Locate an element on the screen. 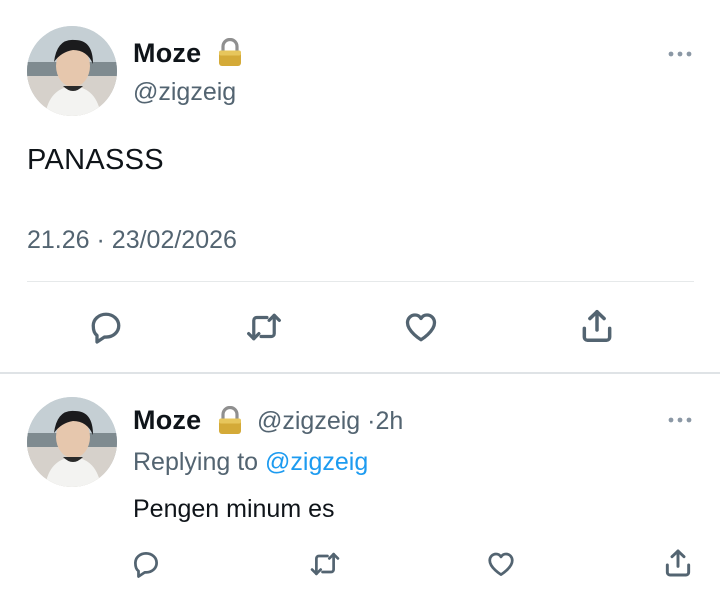  reply-text: Pengen minum es is located at coordinates (234, 509).